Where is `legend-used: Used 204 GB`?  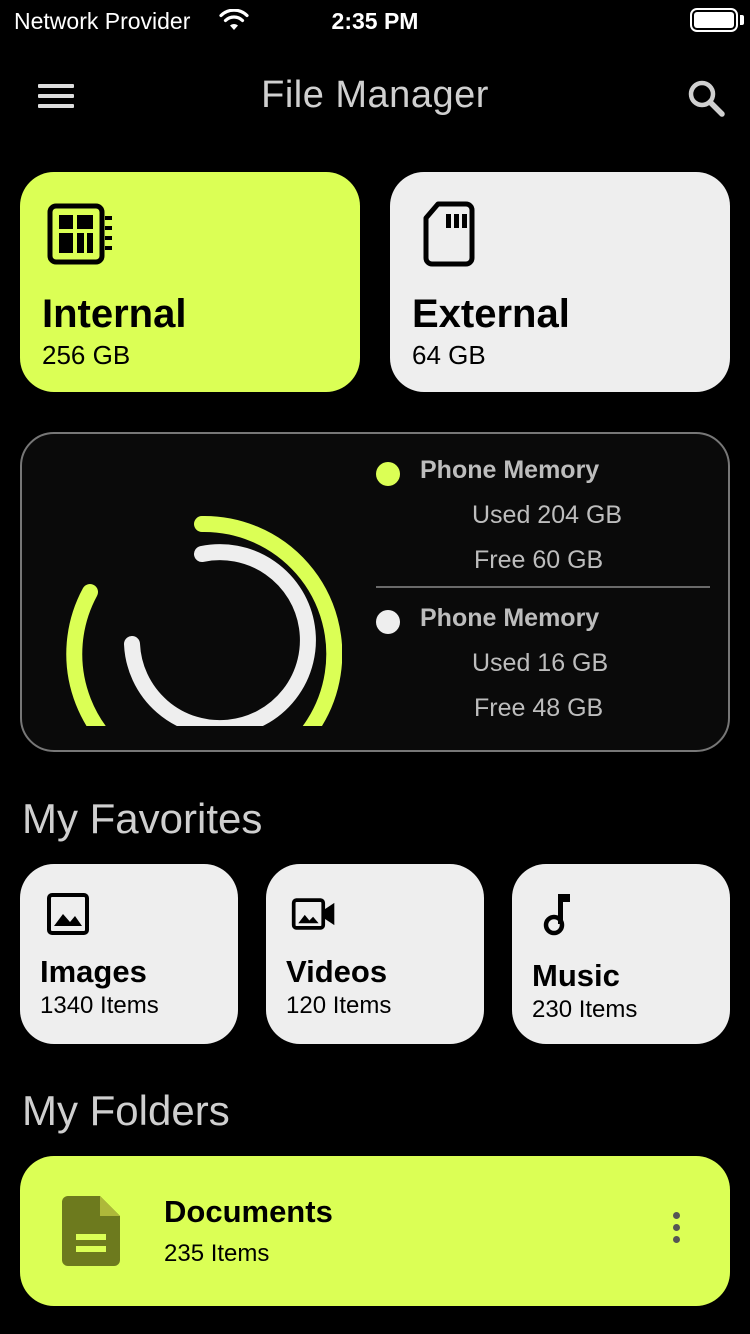
legend-used: Used 204 GB is located at coordinates (547, 515).